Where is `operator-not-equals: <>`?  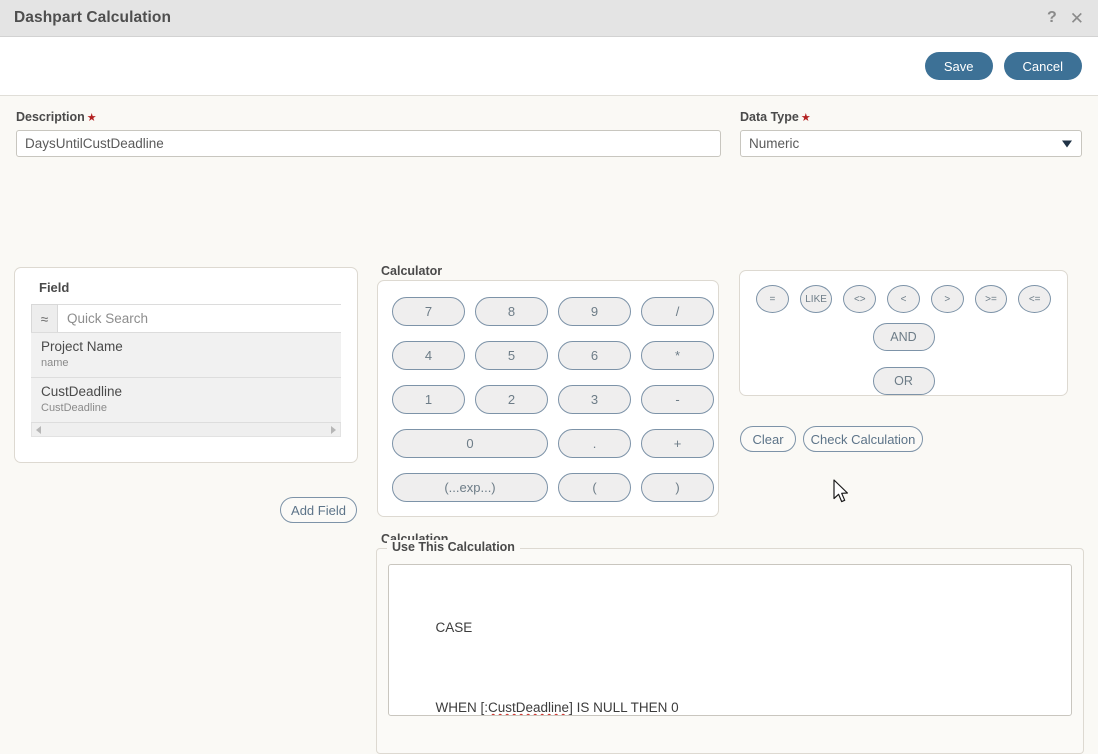 operator-not-equals: <> is located at coordinates (860, 299).